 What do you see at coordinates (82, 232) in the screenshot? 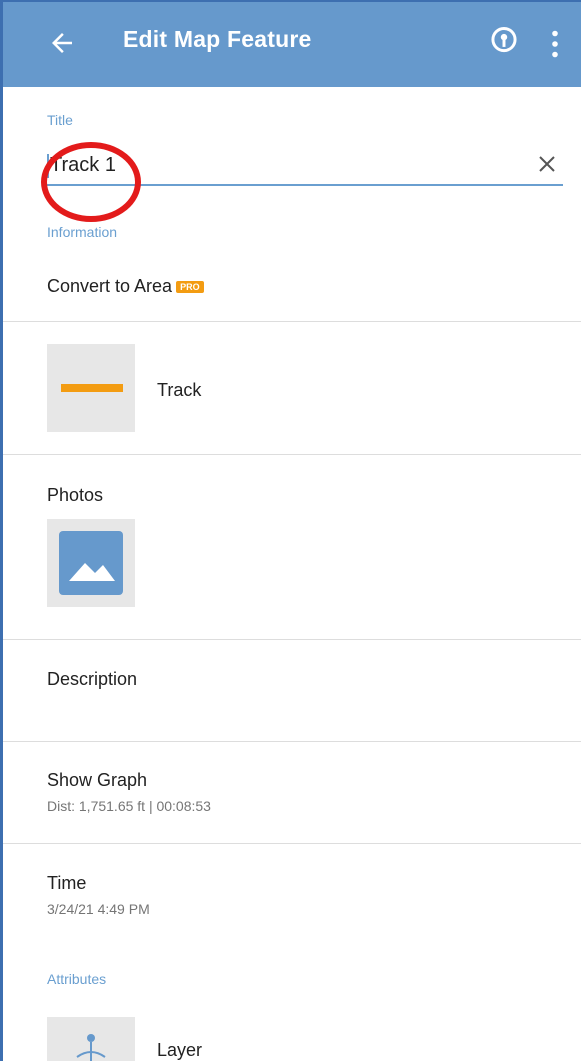
I see `information-section-label: Information` at bounding box center [82, 232].